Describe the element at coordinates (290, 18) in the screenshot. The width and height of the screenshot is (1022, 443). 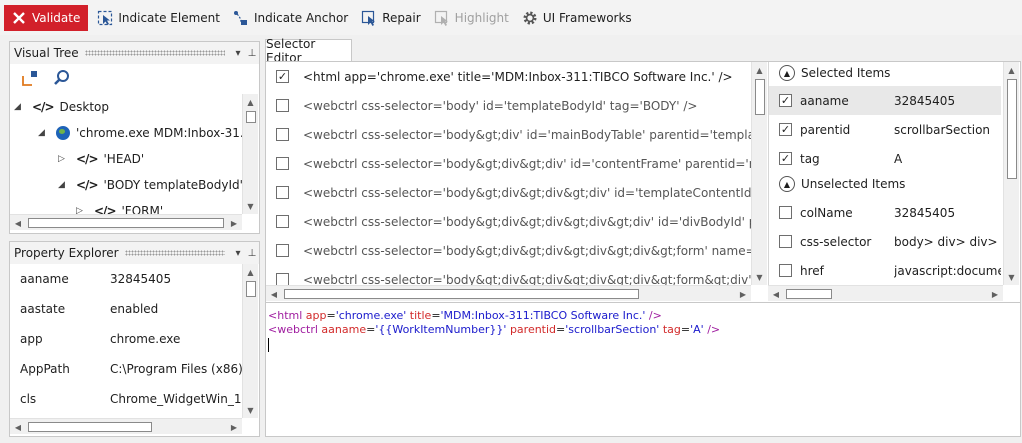
I see `indicate-anchor-button: Indicate Anchor` at that location.